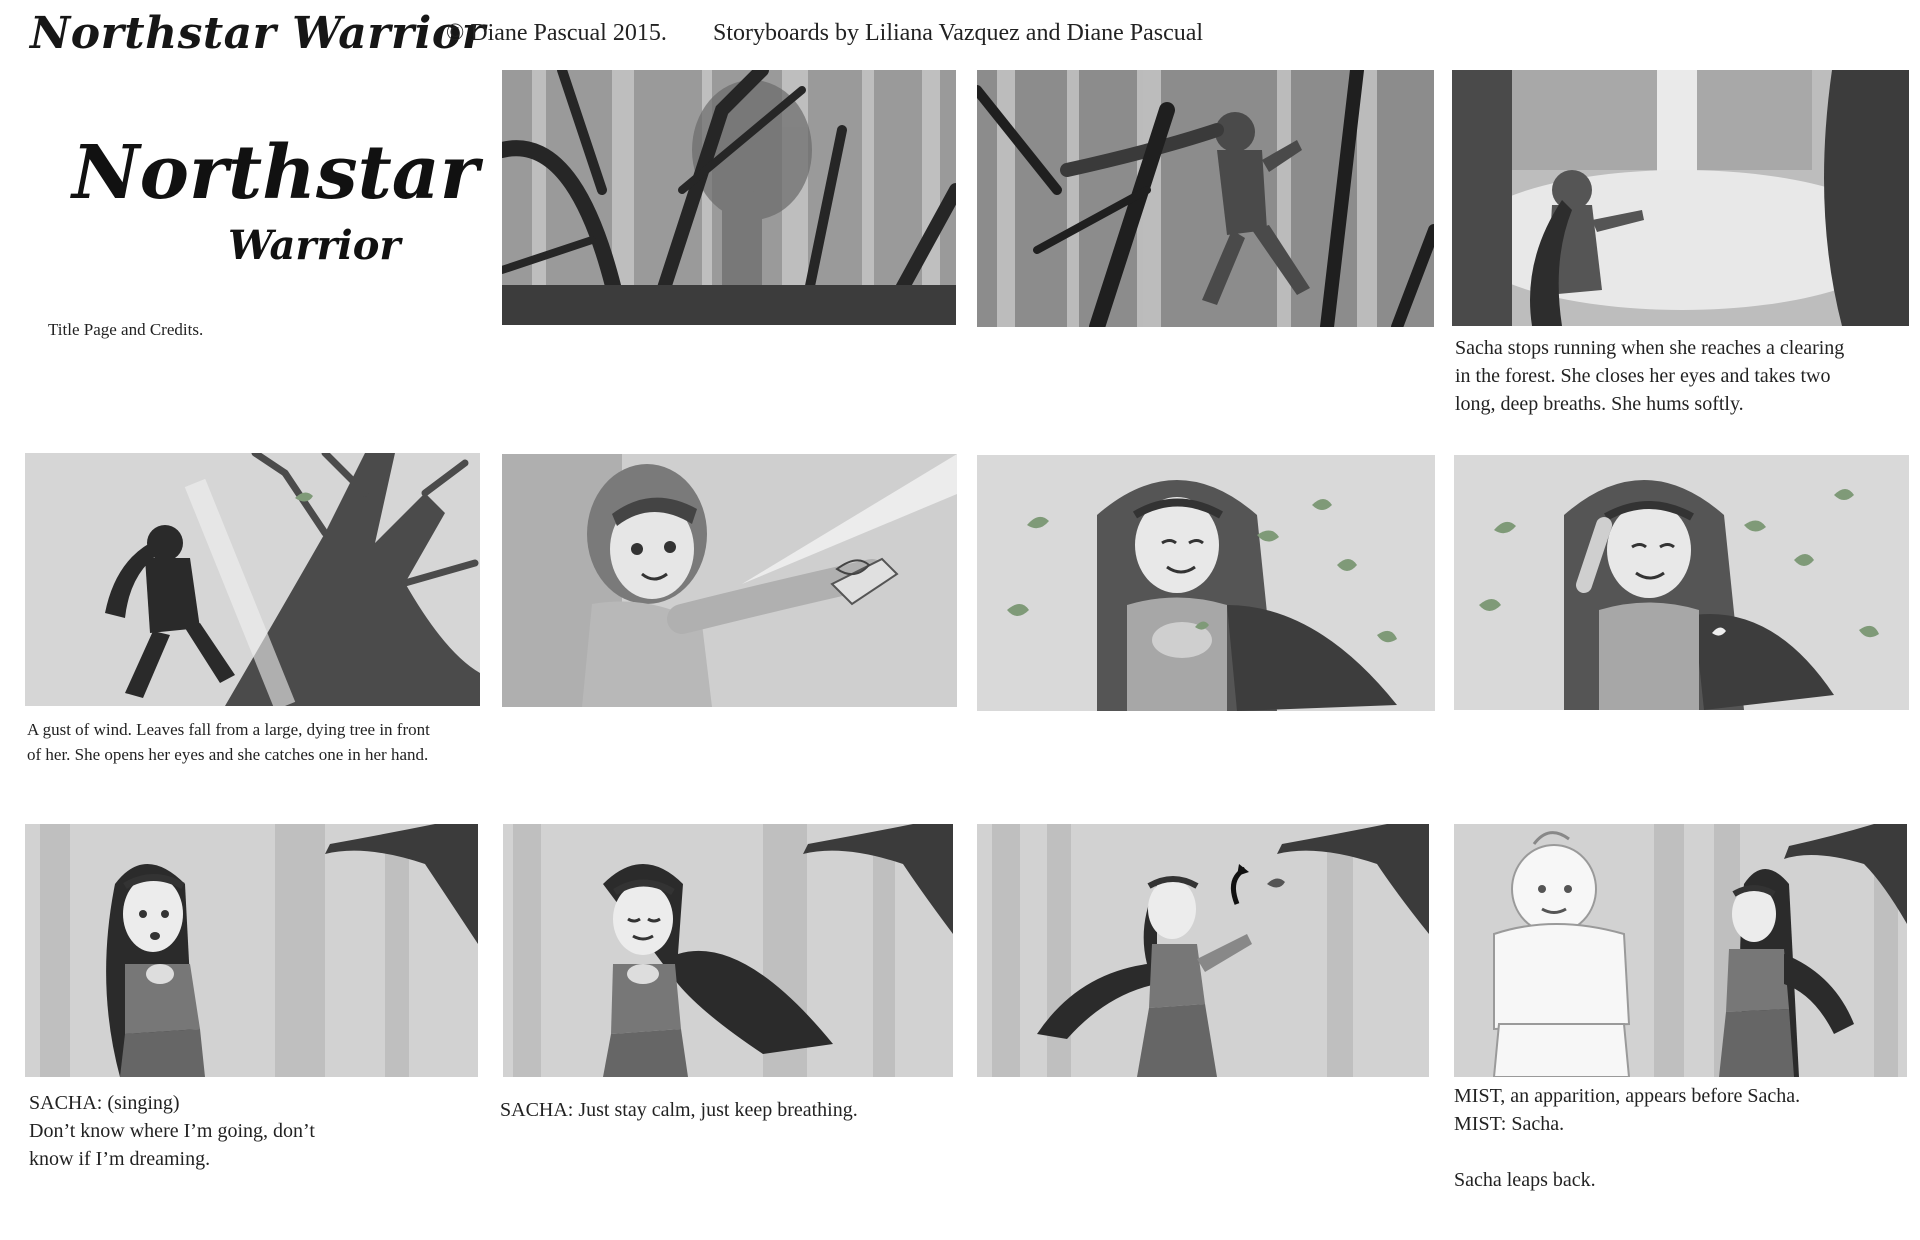 Image resolution: width=1920 pixels, height=1240 pixels. I want to click on header-logo: Northstar Warrior, so click(258, 33).